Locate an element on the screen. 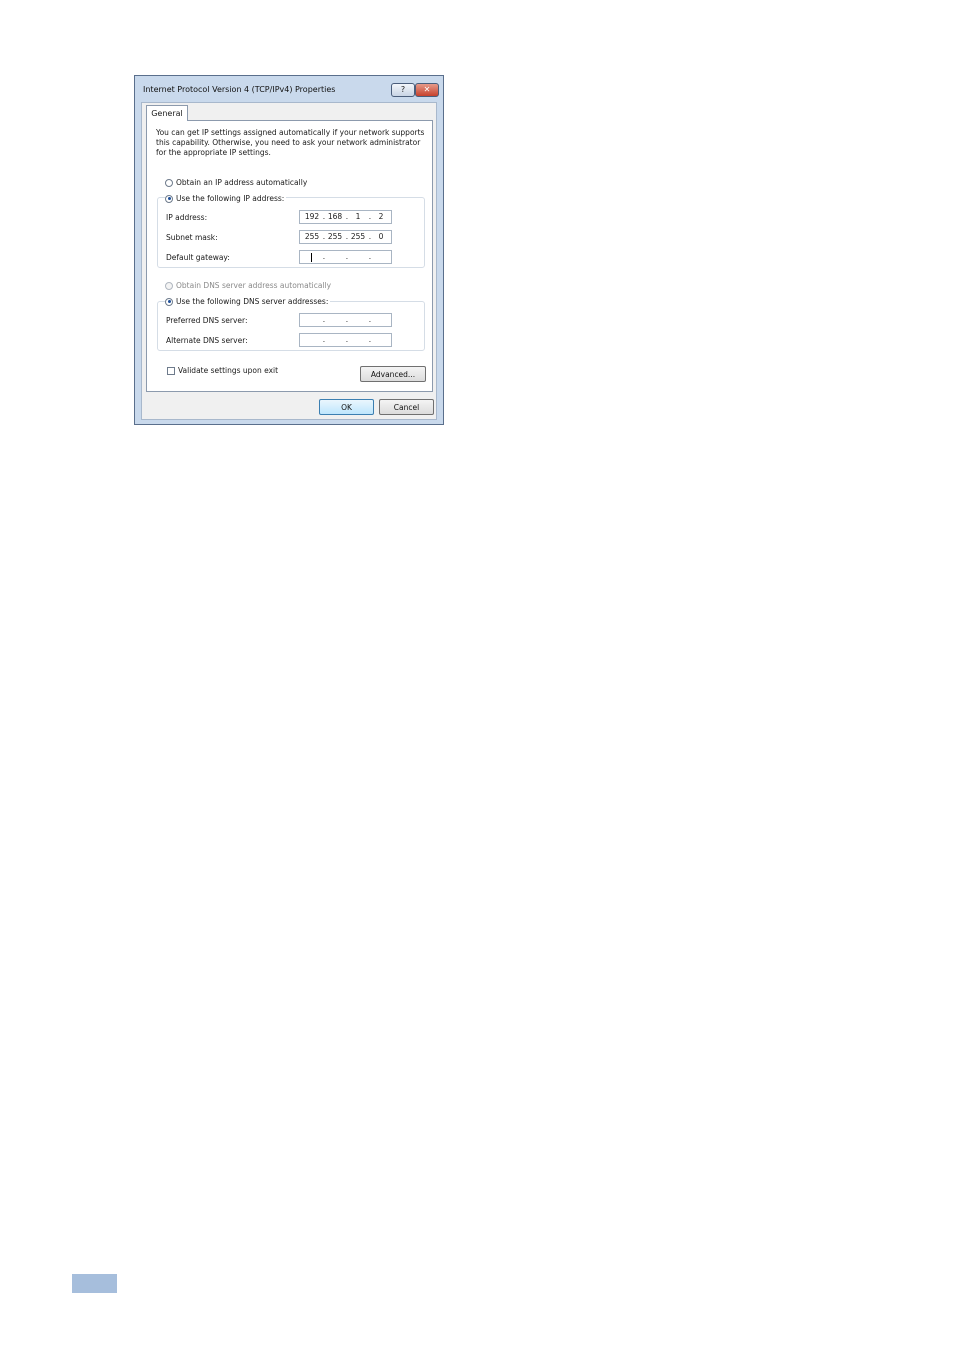 Image resolution: width=954 pixels, height=1350 pixels. close-button: ✕ is located at coordinates (427, 90).